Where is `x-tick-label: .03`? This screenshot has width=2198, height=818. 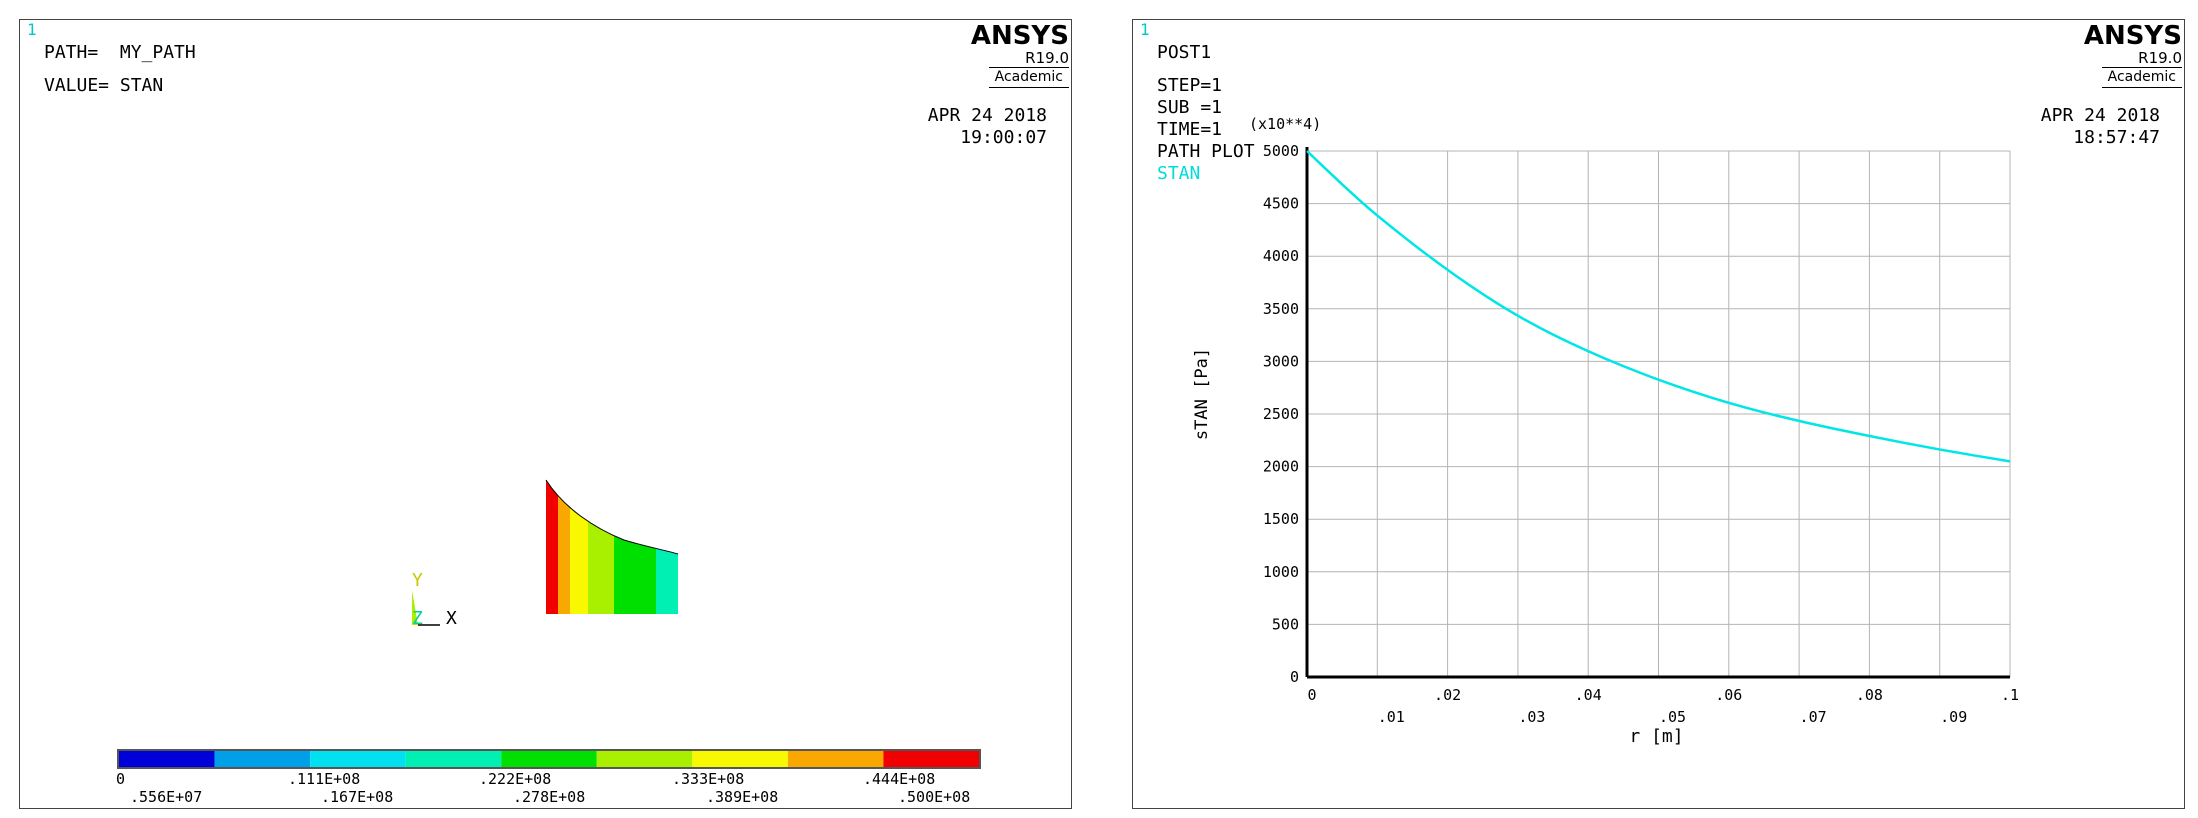 x-tick-label: .03 is located at coordinates (1531, 717).